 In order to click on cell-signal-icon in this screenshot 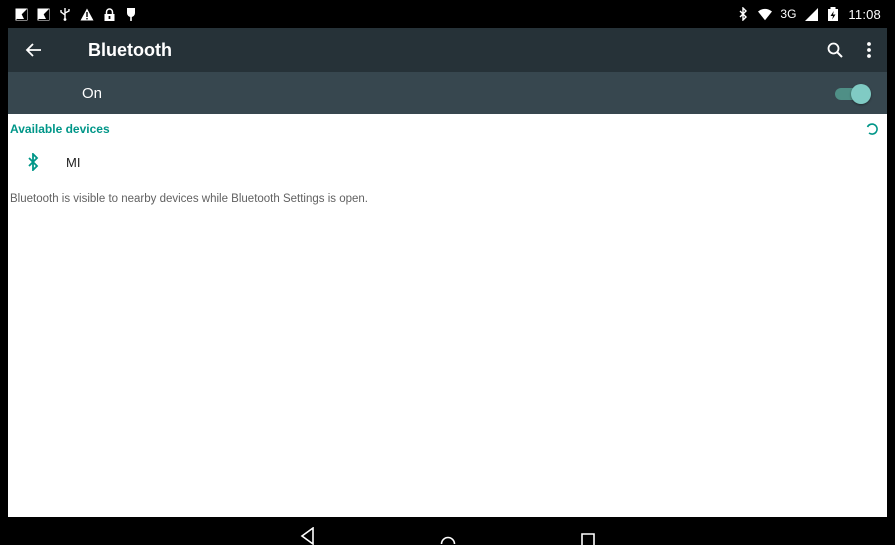, I will do `click(811, 14)`.